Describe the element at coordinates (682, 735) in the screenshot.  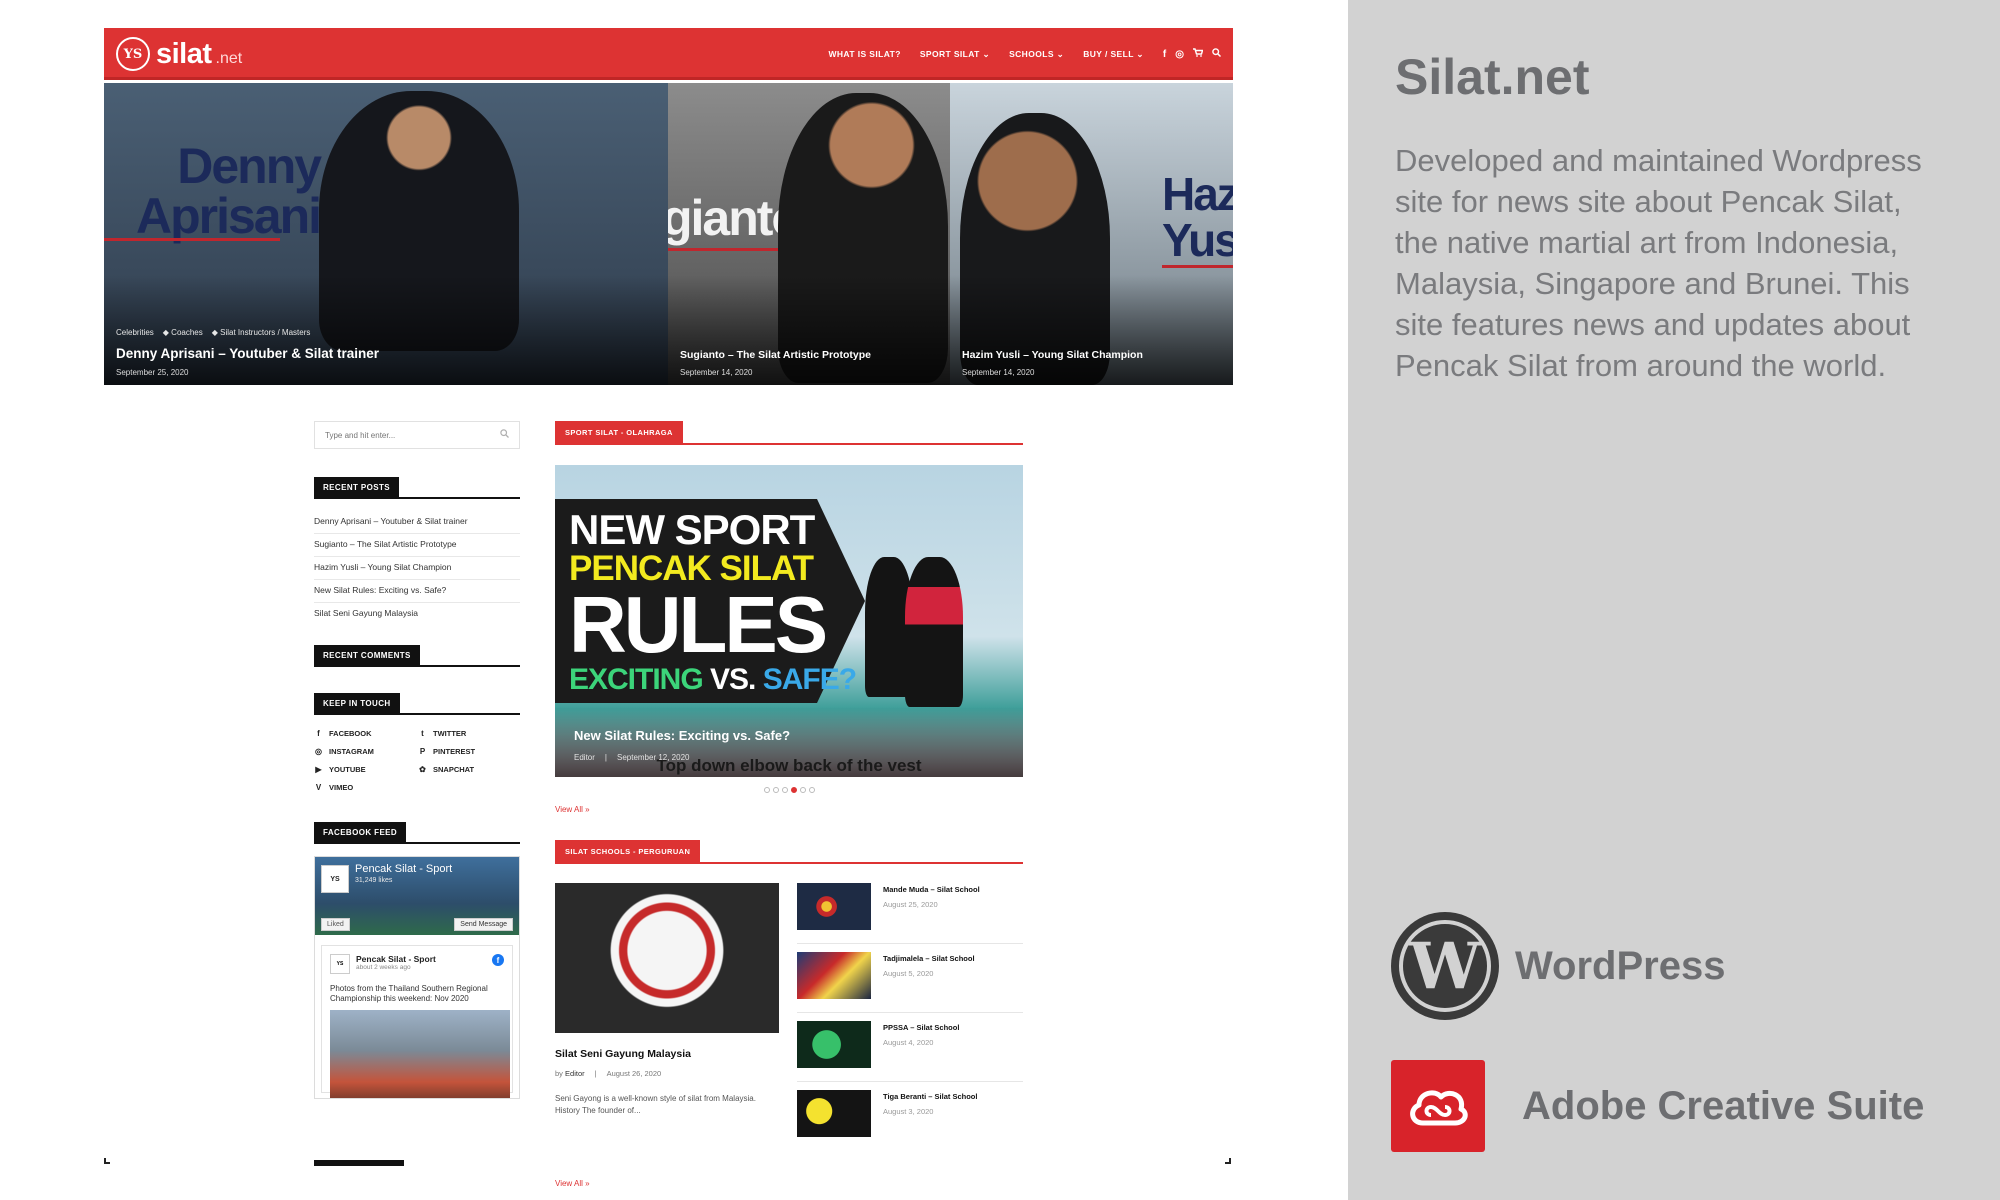
I see `feature-title: New Silat Rules: Exciting vs. Safe?` at that location.